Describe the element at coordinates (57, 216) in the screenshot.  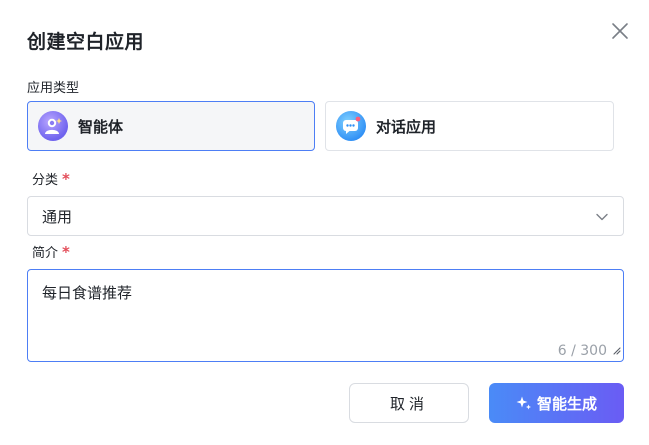
I see `category-value: 通用` at that location.